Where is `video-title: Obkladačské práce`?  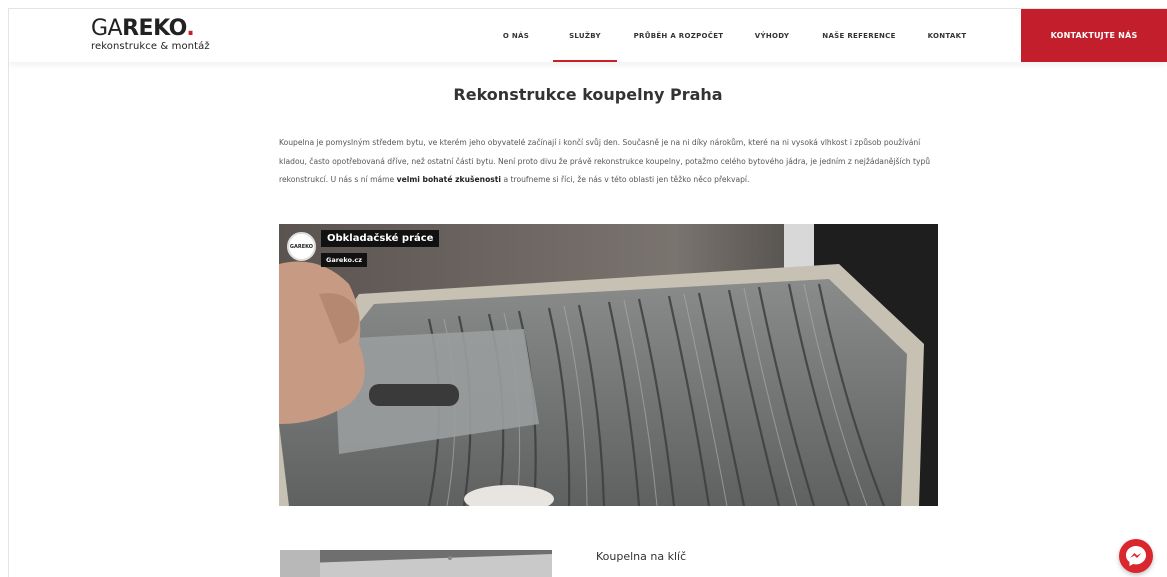 video-title: Obkladačské práce is located at coordinates (380, 238).